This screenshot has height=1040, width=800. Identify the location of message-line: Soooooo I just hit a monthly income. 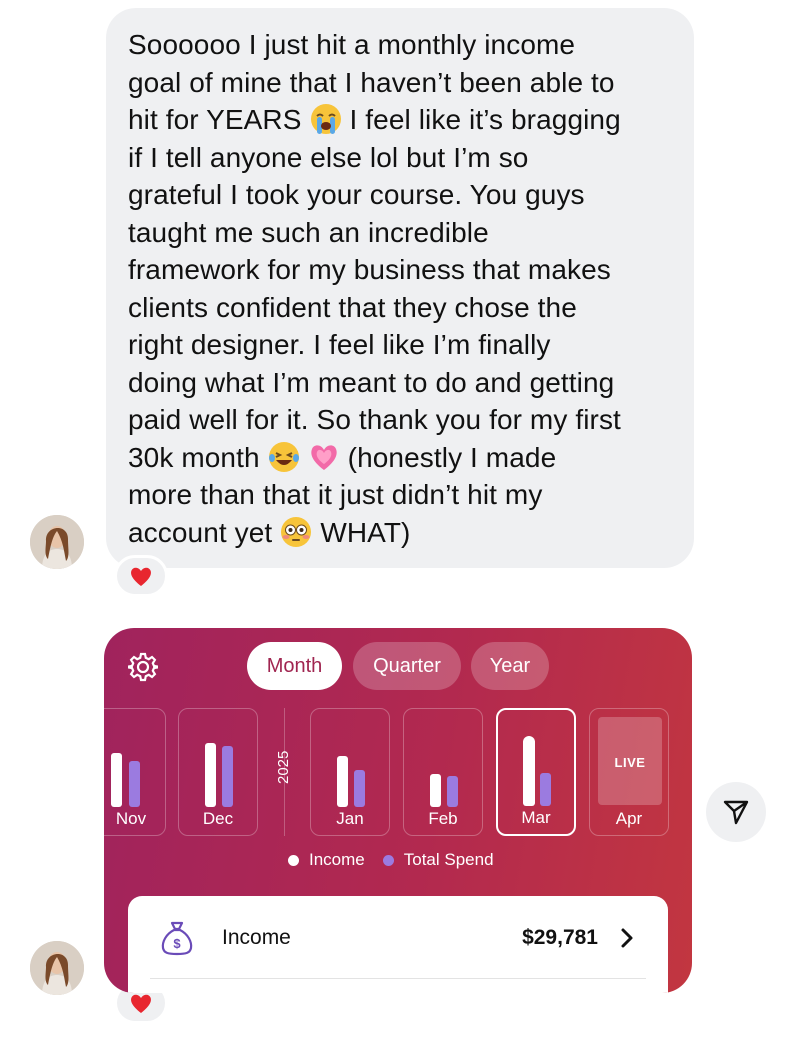
(352, 44).